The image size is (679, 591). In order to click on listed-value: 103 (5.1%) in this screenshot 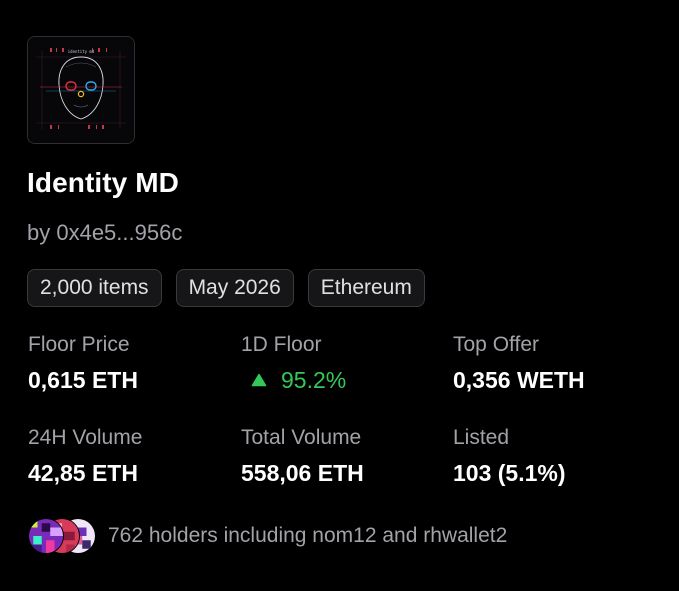, I will do `click(509, 473)`.